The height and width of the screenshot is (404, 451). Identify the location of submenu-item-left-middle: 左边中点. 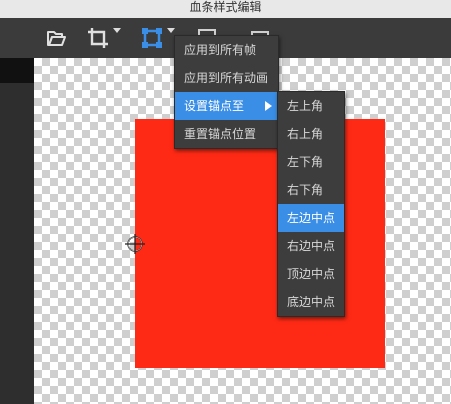
(311, 218).